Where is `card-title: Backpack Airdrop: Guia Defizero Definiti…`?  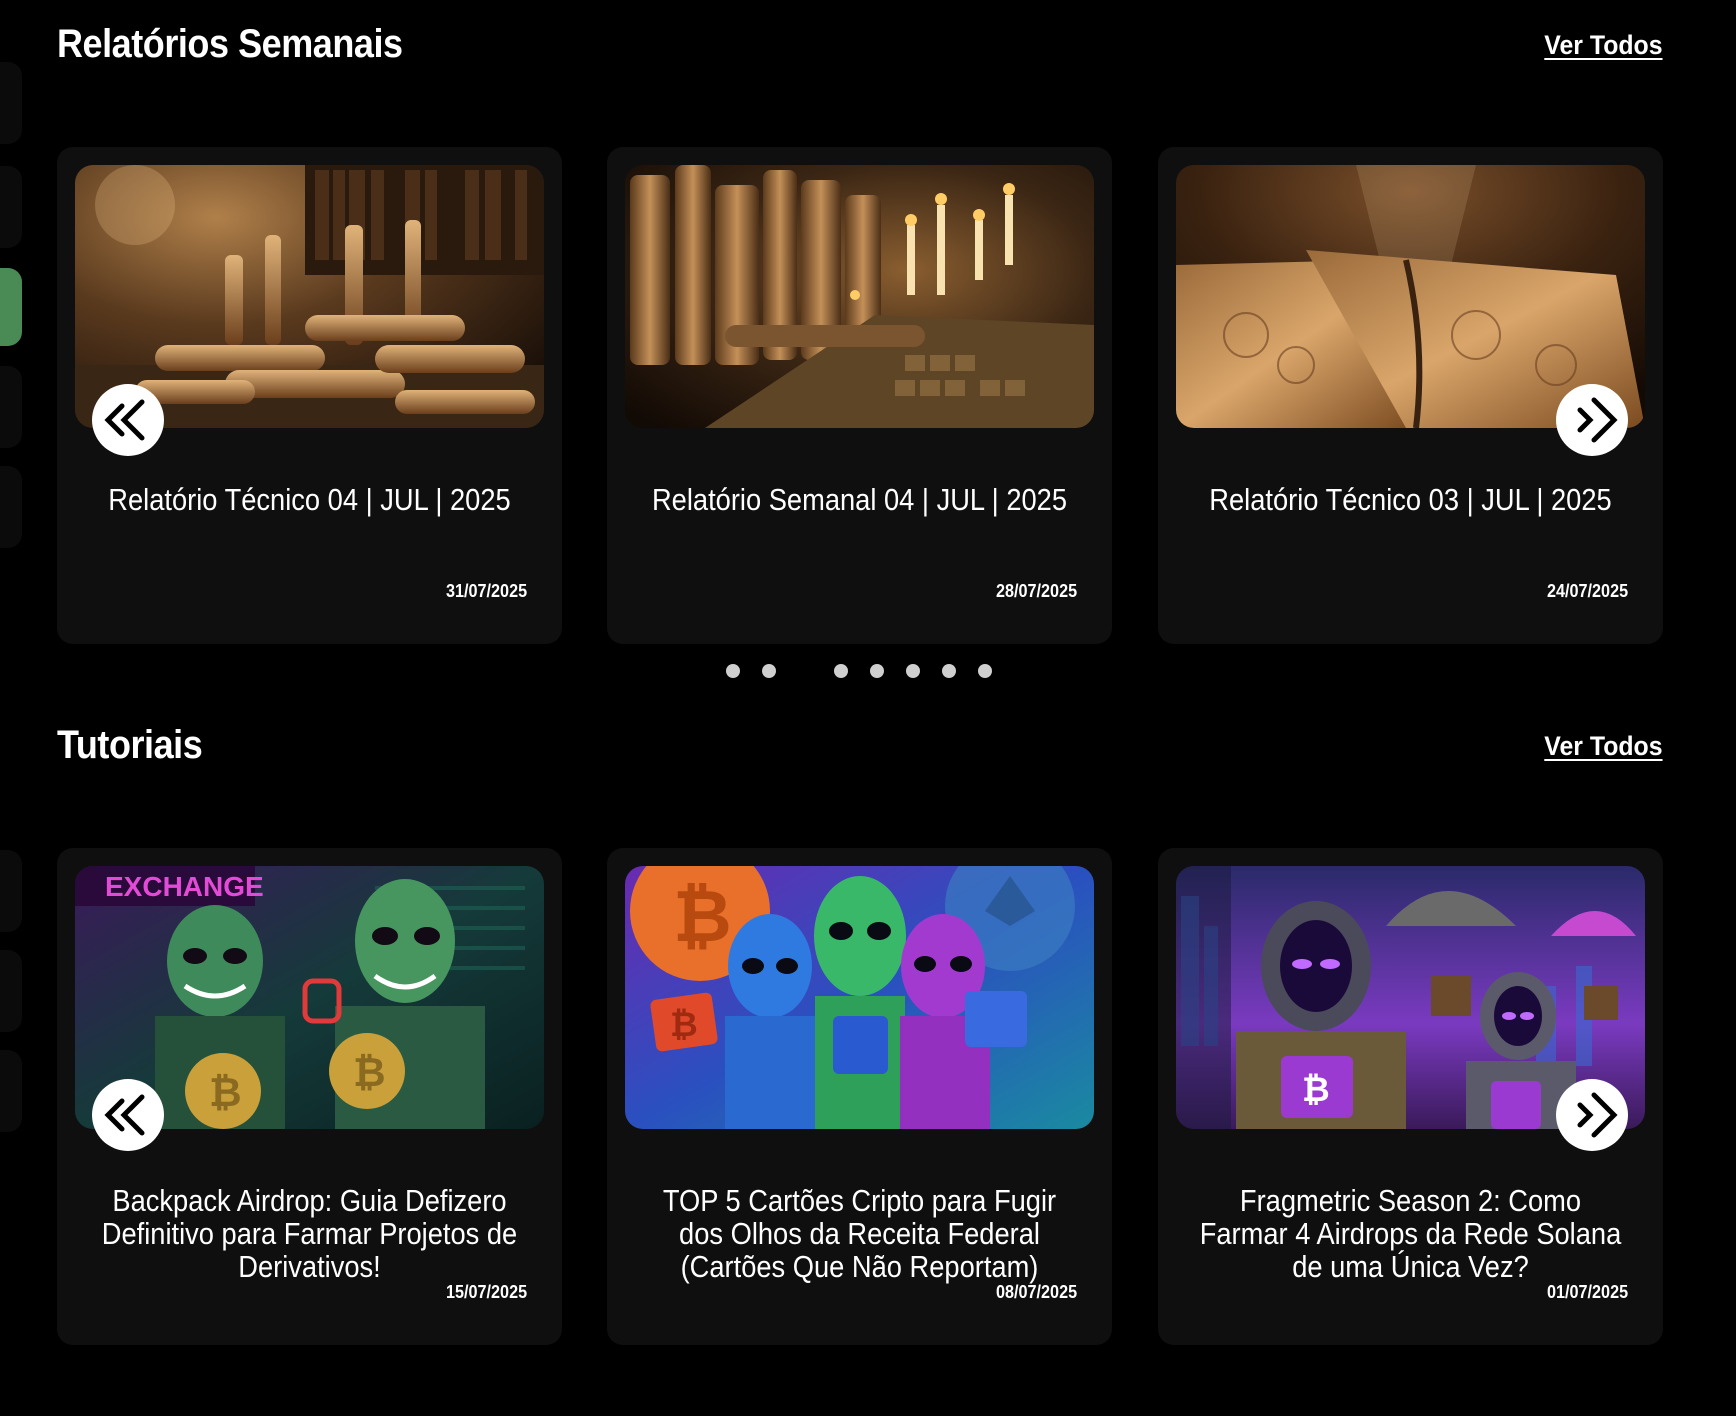 card-title: Backpack Airdrop: Guia Defizero Definiti… is located at coordinates (309, 1233).